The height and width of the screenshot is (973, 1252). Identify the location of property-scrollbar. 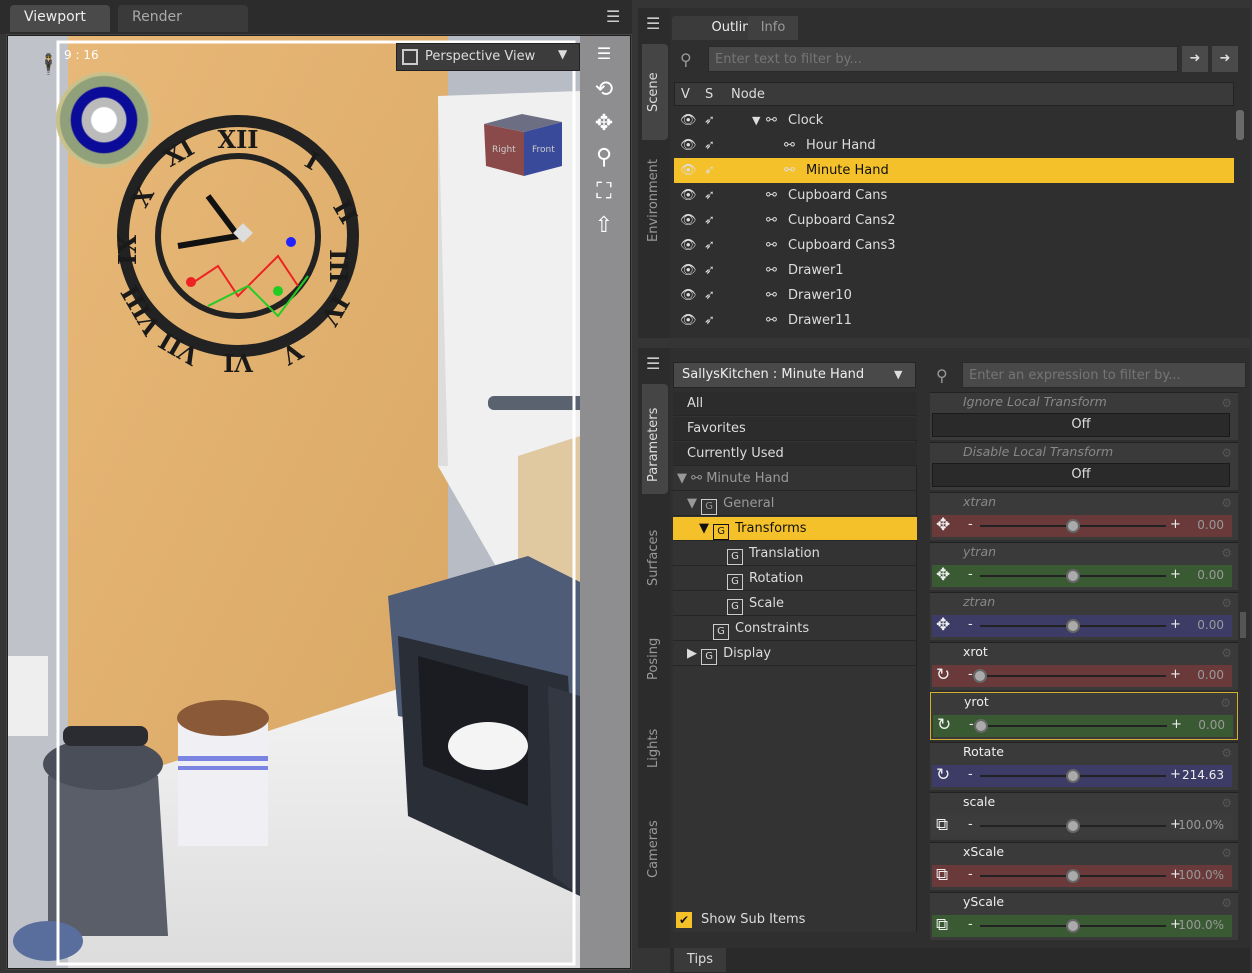
(1243, 625).